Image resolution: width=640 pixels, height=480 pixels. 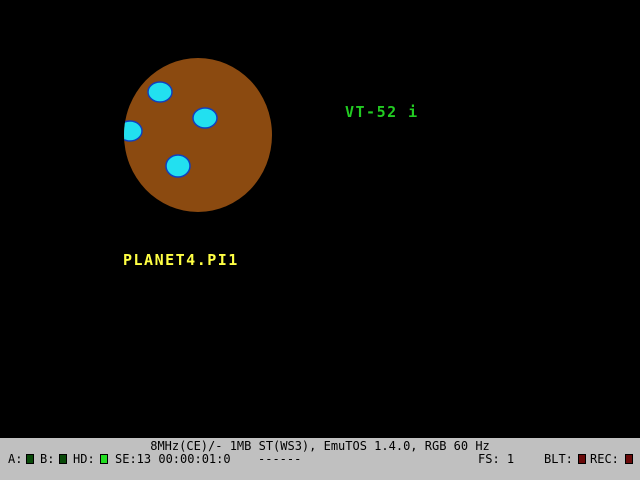 I want to click on rec-led-icon, so click(x=629, y=459).